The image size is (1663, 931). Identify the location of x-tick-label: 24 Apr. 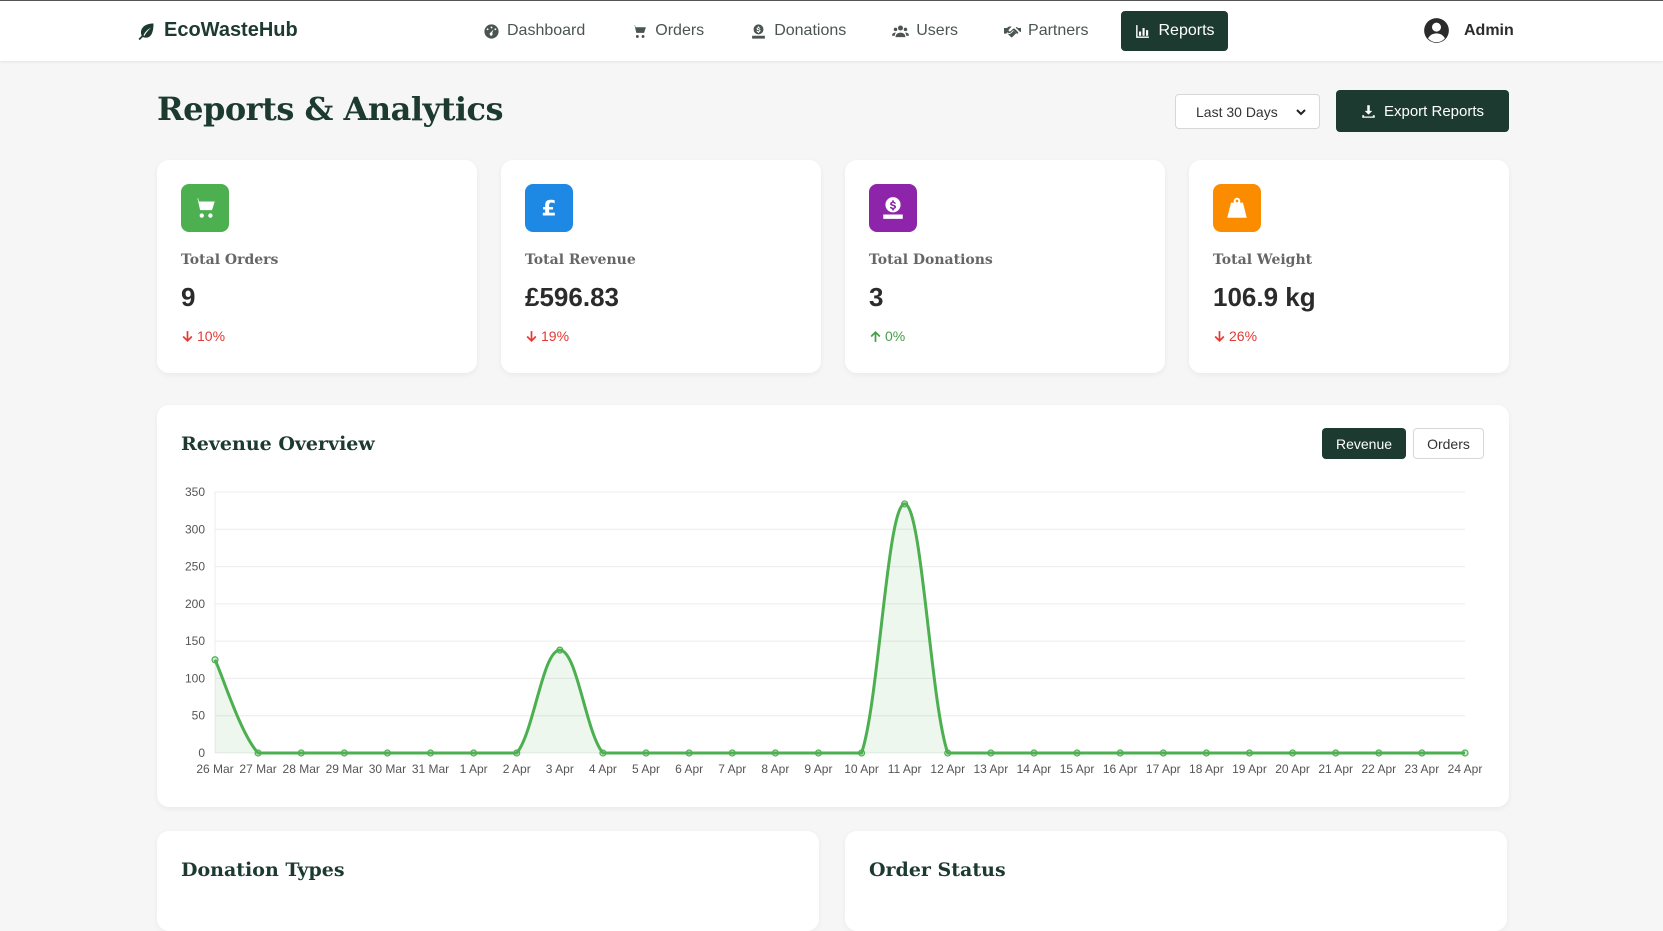
(1465, 769).